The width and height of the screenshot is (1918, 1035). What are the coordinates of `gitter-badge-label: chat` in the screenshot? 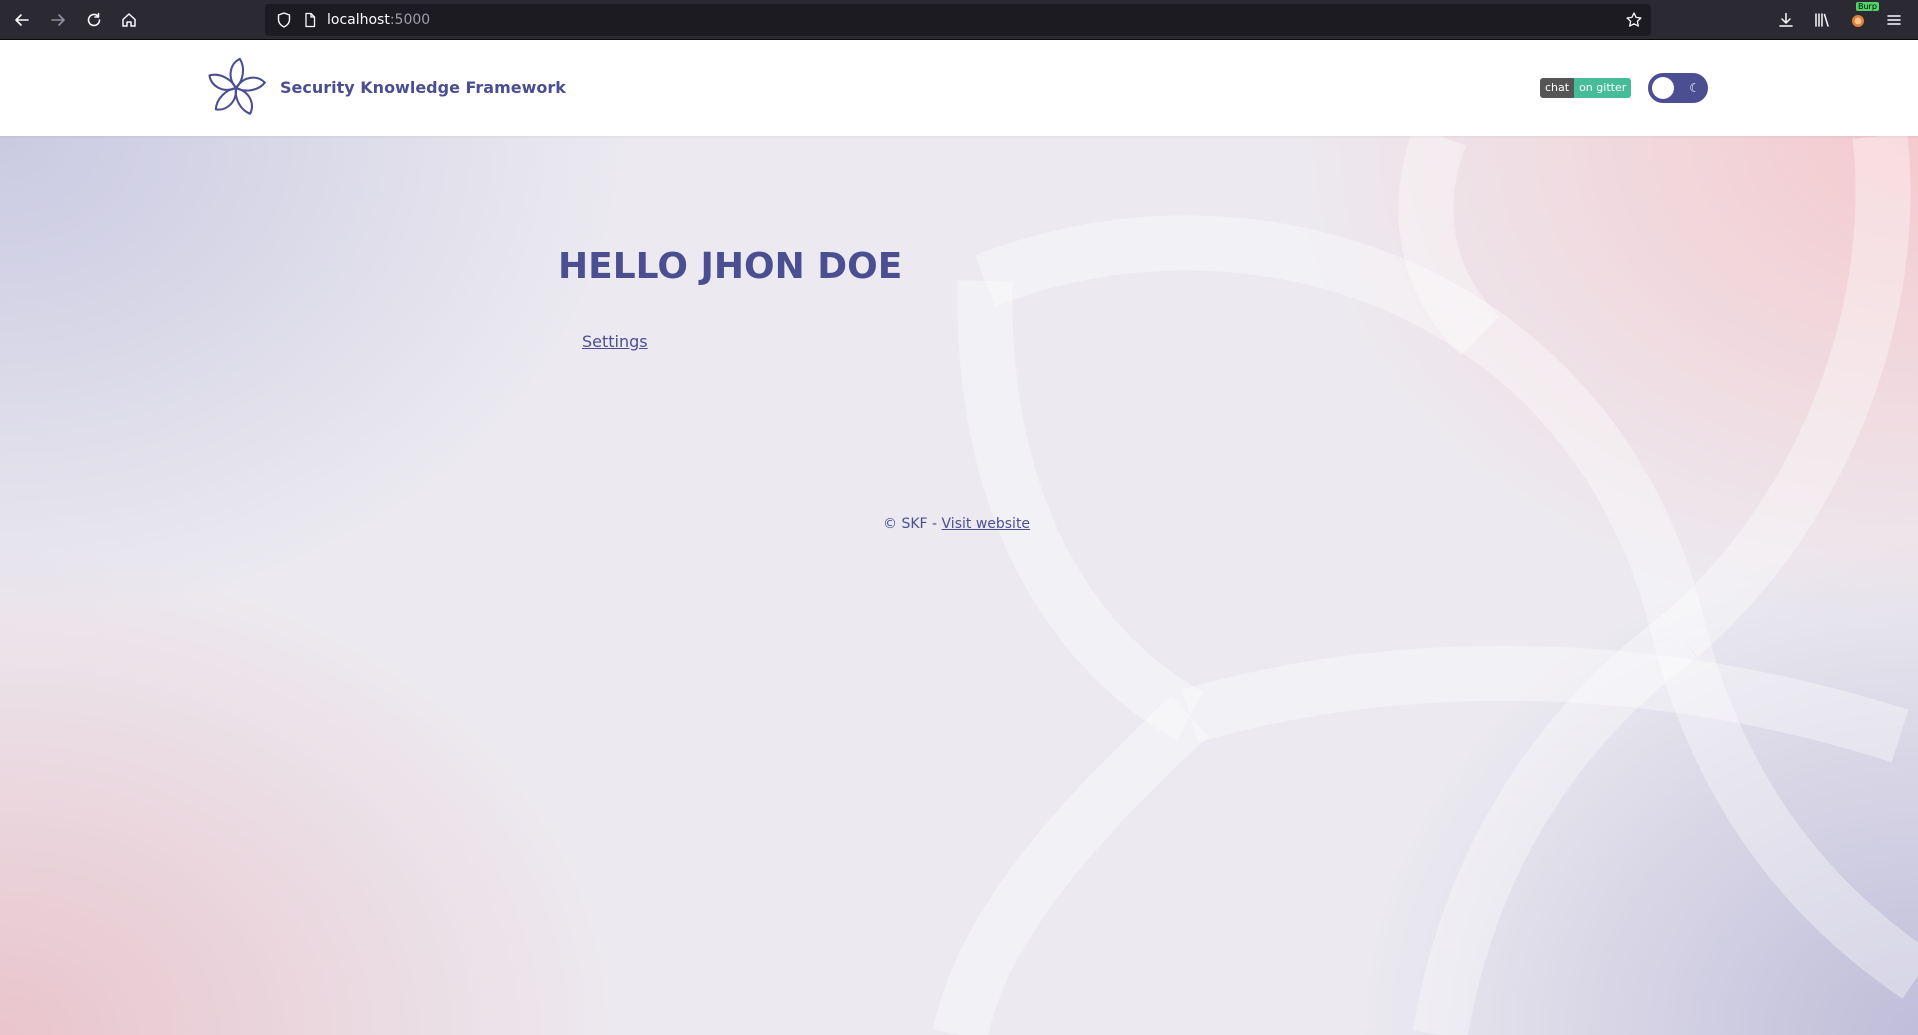 It's located at (1557, 88).